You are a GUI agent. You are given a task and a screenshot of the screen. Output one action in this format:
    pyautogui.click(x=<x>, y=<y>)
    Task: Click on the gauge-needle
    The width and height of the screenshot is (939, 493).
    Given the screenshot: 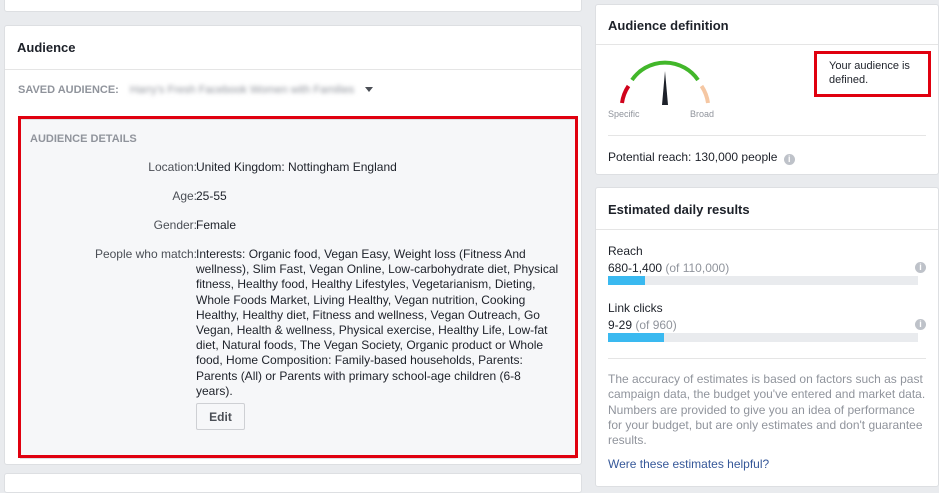 What is the action you would take?
    pyautogui.click(x=665, y=88)
    